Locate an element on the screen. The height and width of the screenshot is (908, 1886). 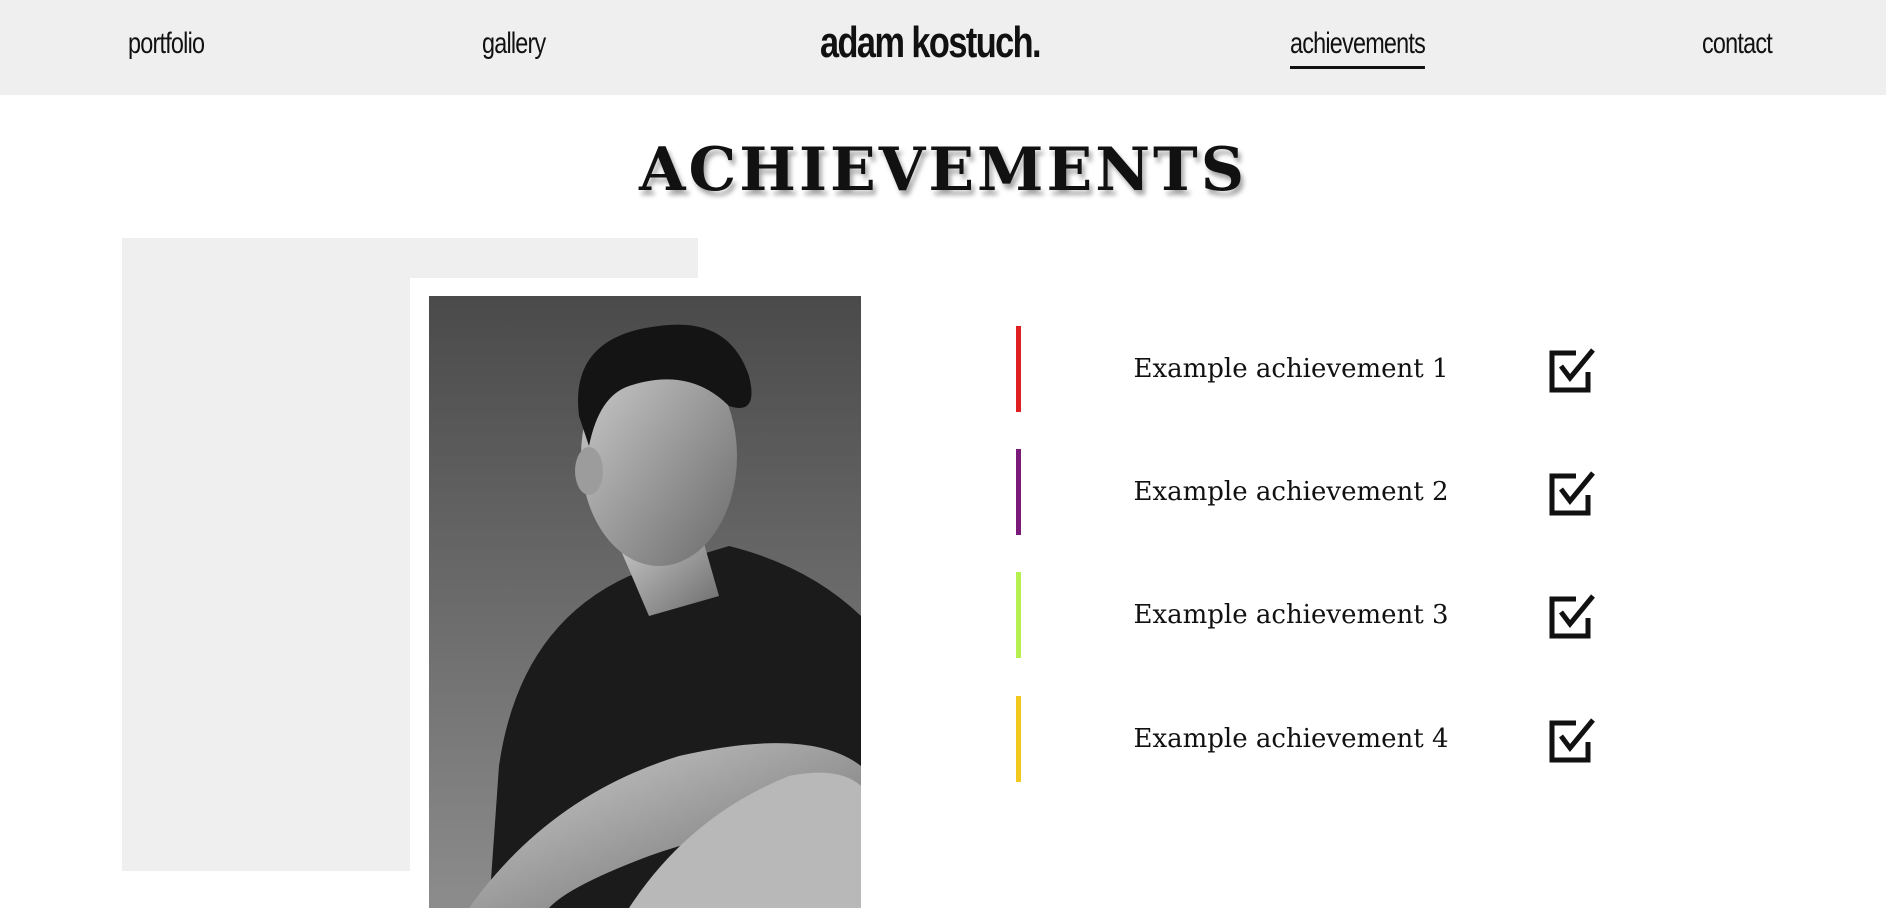
achievement-label: Example achievement 4 is located at coordinates (1291, 739).